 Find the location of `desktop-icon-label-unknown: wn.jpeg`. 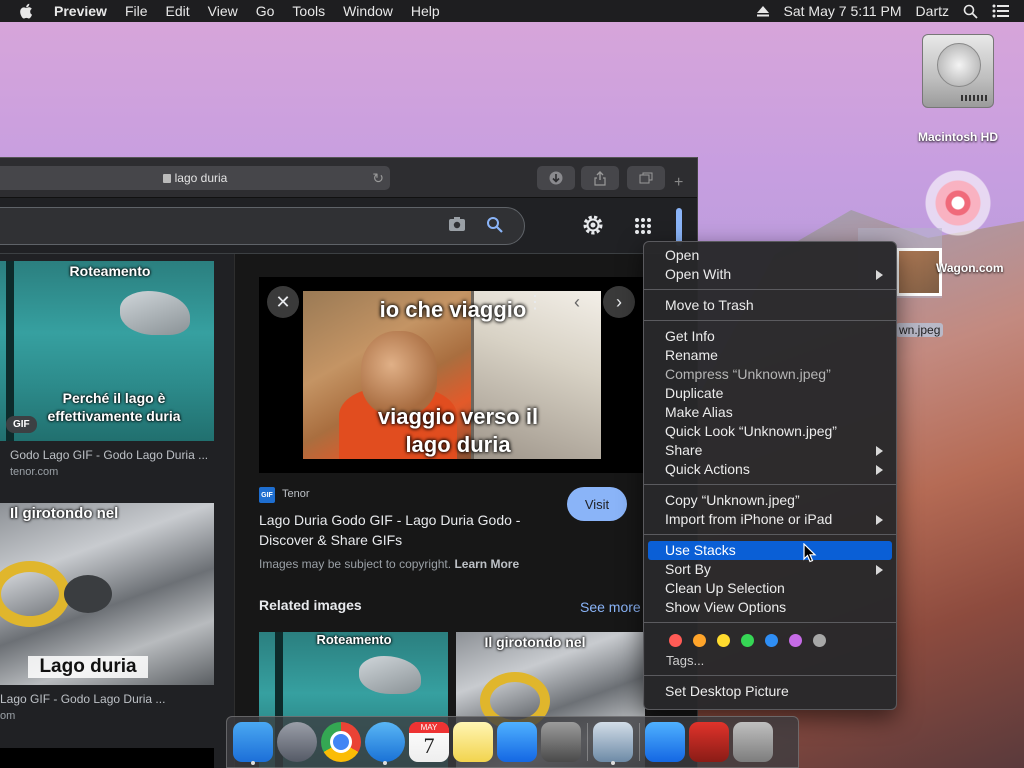

desktop-icon-label-unknown: wn.jpeg is located at coordinates (920, 330).